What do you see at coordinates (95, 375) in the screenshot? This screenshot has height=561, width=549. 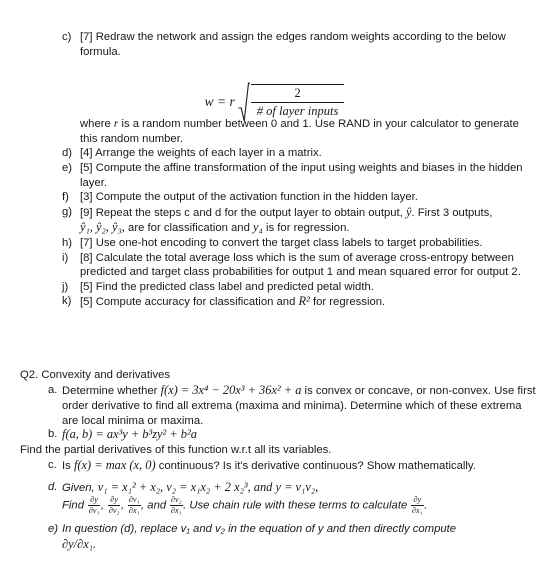 I see `question2-heading: Q2. Convexity and derivatives` at bounding box center [95, 375].